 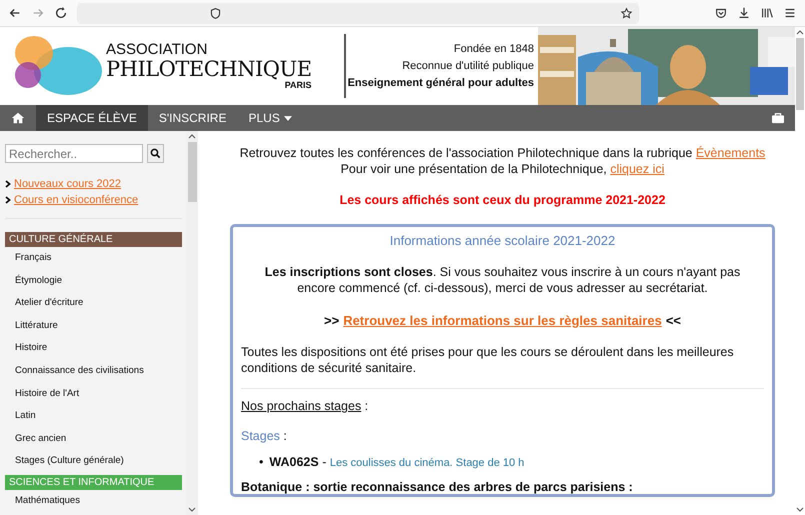 I want to click on logo-subtitle: PARIS, so click(x=298, y=85).